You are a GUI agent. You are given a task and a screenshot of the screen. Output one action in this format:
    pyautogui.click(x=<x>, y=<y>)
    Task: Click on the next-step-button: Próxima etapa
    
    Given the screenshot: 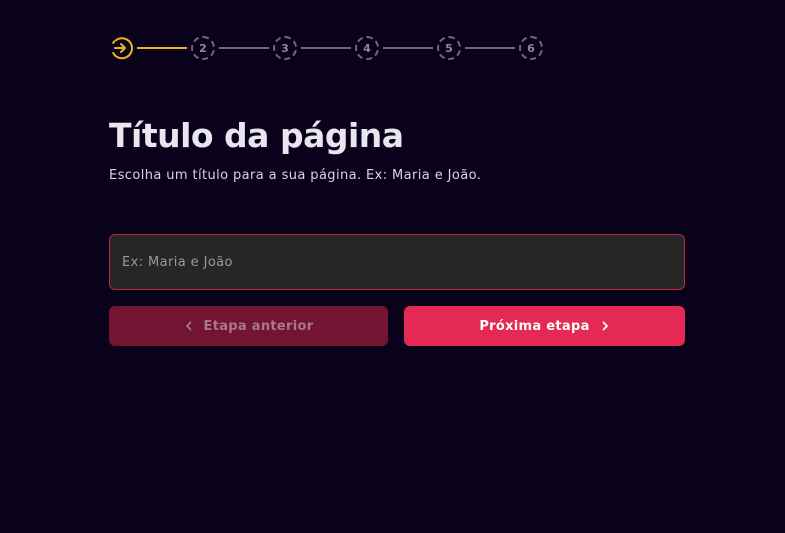 What is the action you would take?
    pyautogui.click(x=544, y=326)
    